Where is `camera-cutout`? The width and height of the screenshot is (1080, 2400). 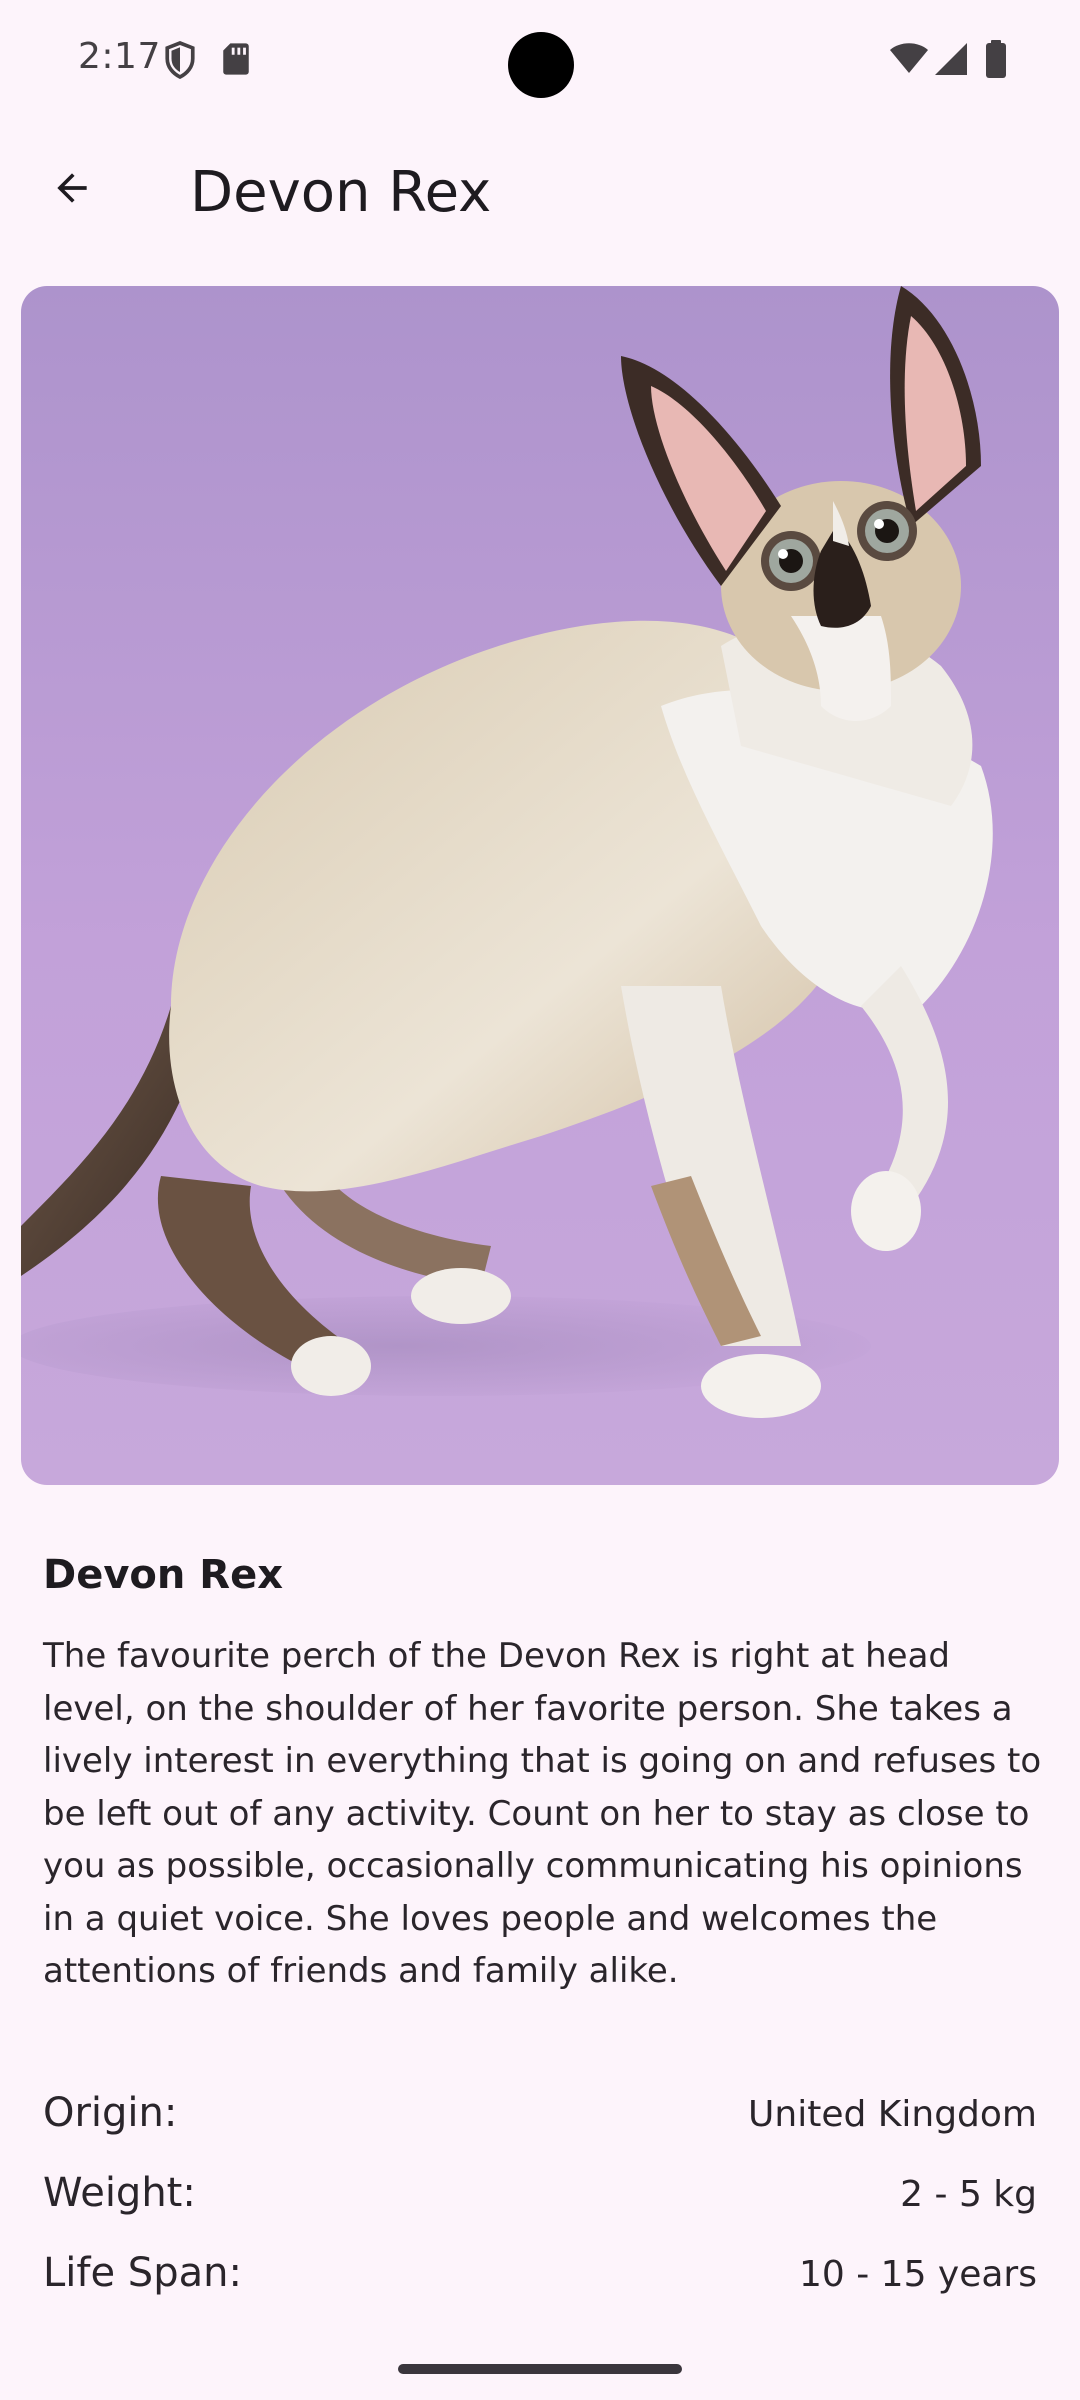
camera-cutout is located at coordinates (541, 65).